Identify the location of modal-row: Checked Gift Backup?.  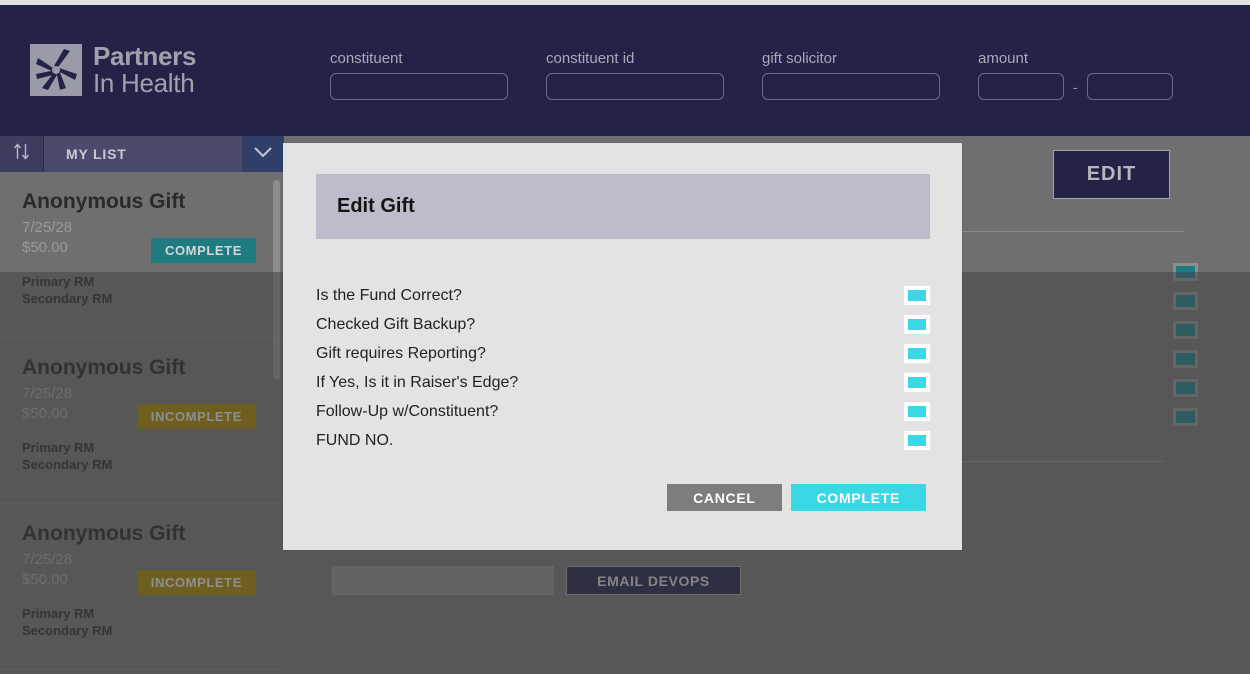
(623, 324).